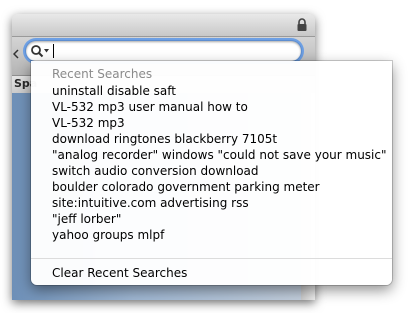  Describe the element at coordinates (302, 24) in the screenshot. I see `lock-icon` at that location.